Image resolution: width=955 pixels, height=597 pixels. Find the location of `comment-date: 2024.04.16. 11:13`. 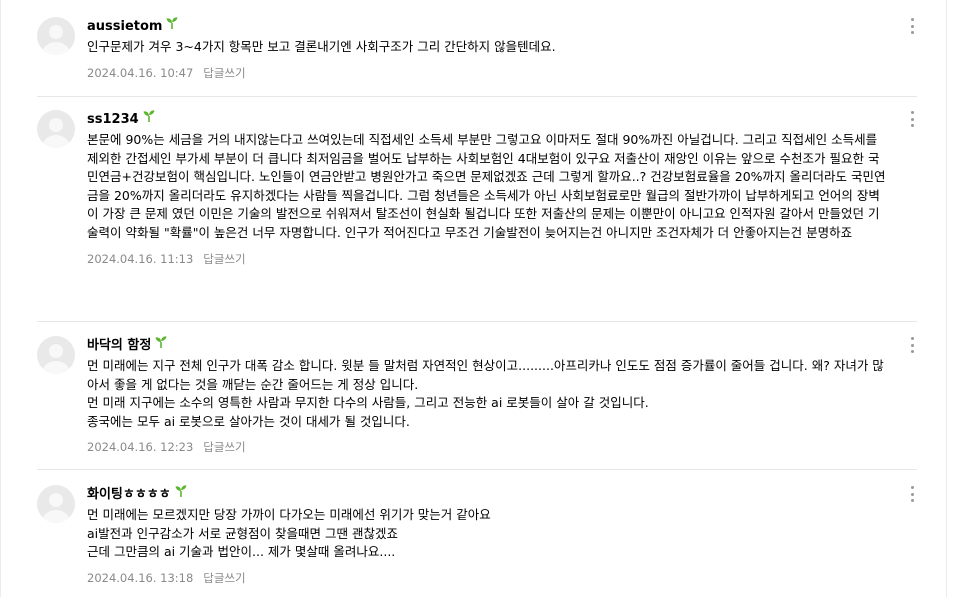

comment-date: 2024.04.16. 11:13 is located at coordinates (140, 258).